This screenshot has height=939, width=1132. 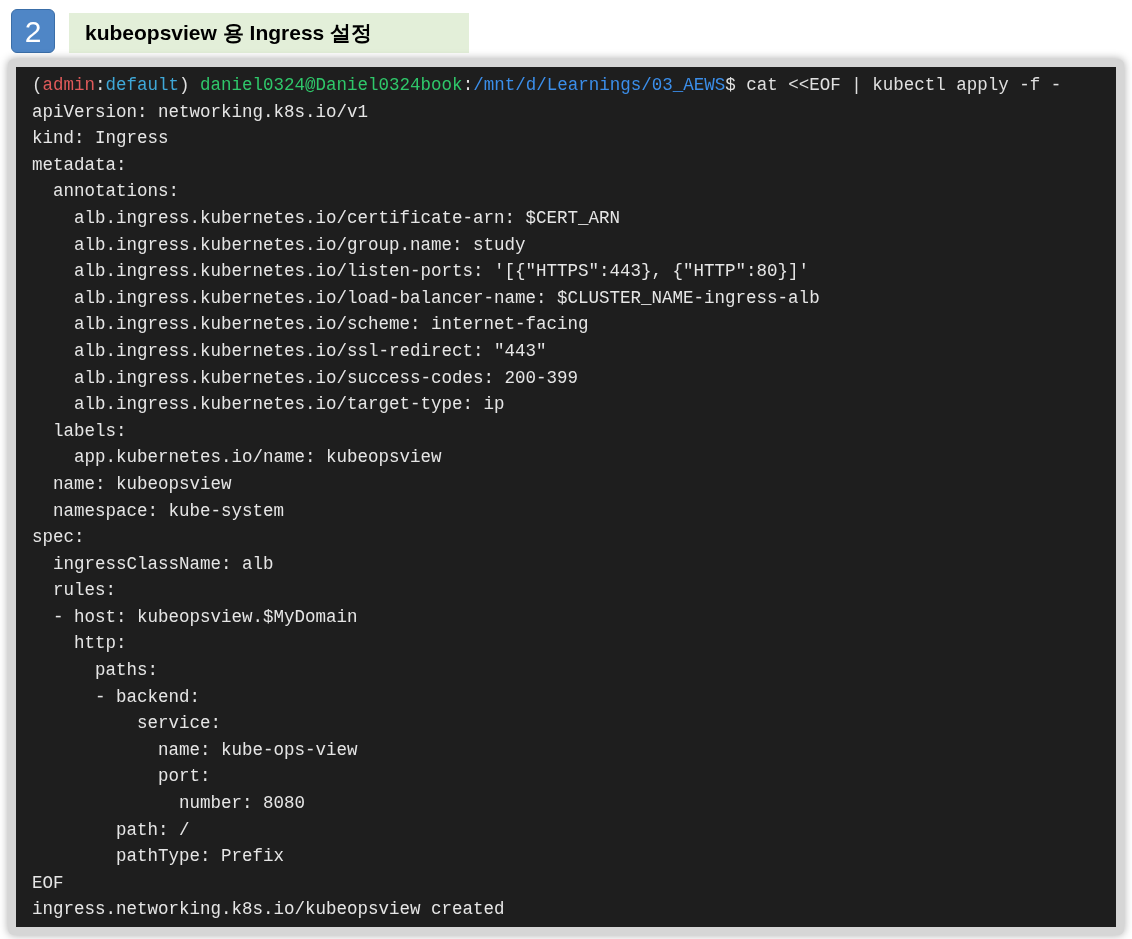 What do you see at coordinates (326, 378) in the screenshot?
I see `terminal-line: alb.ingress.kubernetes.io/success-codes: 200-399` at bounding box center [326, 378].